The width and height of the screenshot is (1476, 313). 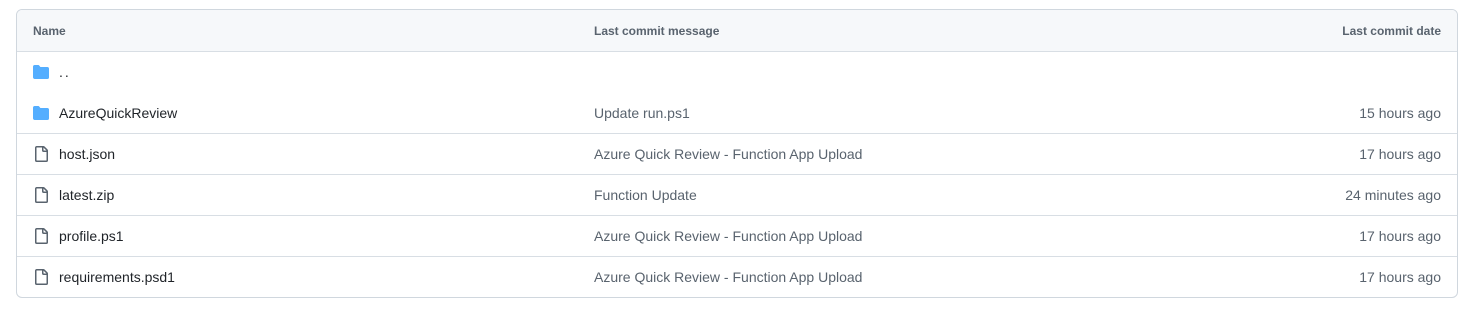 I want to click on entry-name-link: AzureQuickReview, so click(x=118, y=113).